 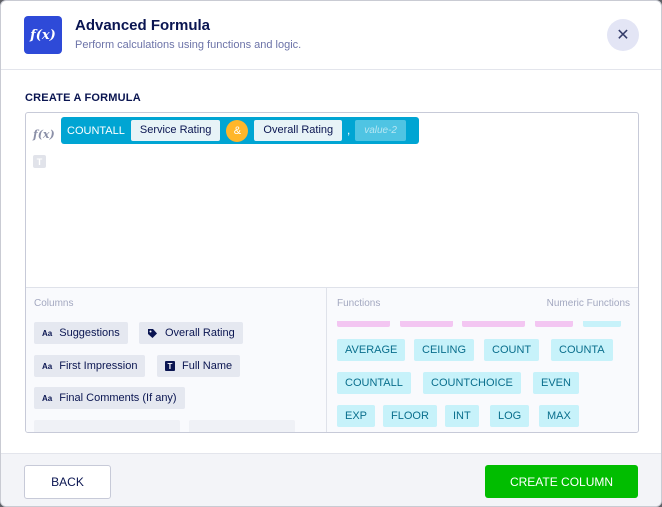 What do you see at coordinates (331, 479) in the screenshot?
I see `dialog-footer: BACK CREATE COLUMN` at bounding box center [331, 479].